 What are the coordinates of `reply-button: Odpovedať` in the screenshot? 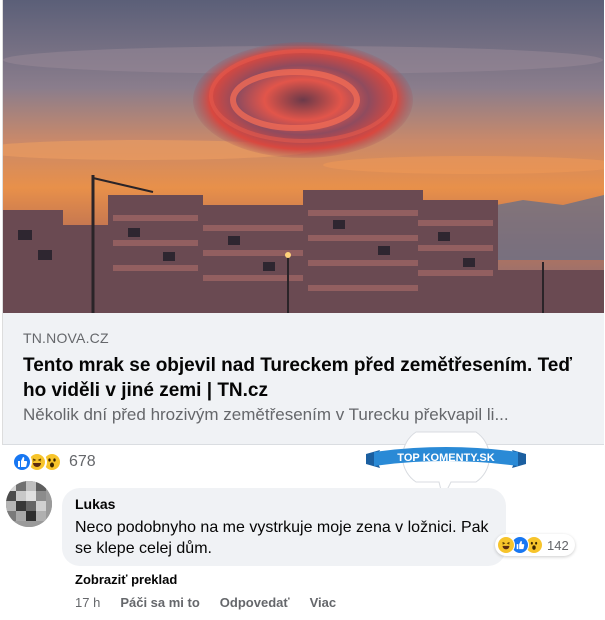 It's located at (255, 602).